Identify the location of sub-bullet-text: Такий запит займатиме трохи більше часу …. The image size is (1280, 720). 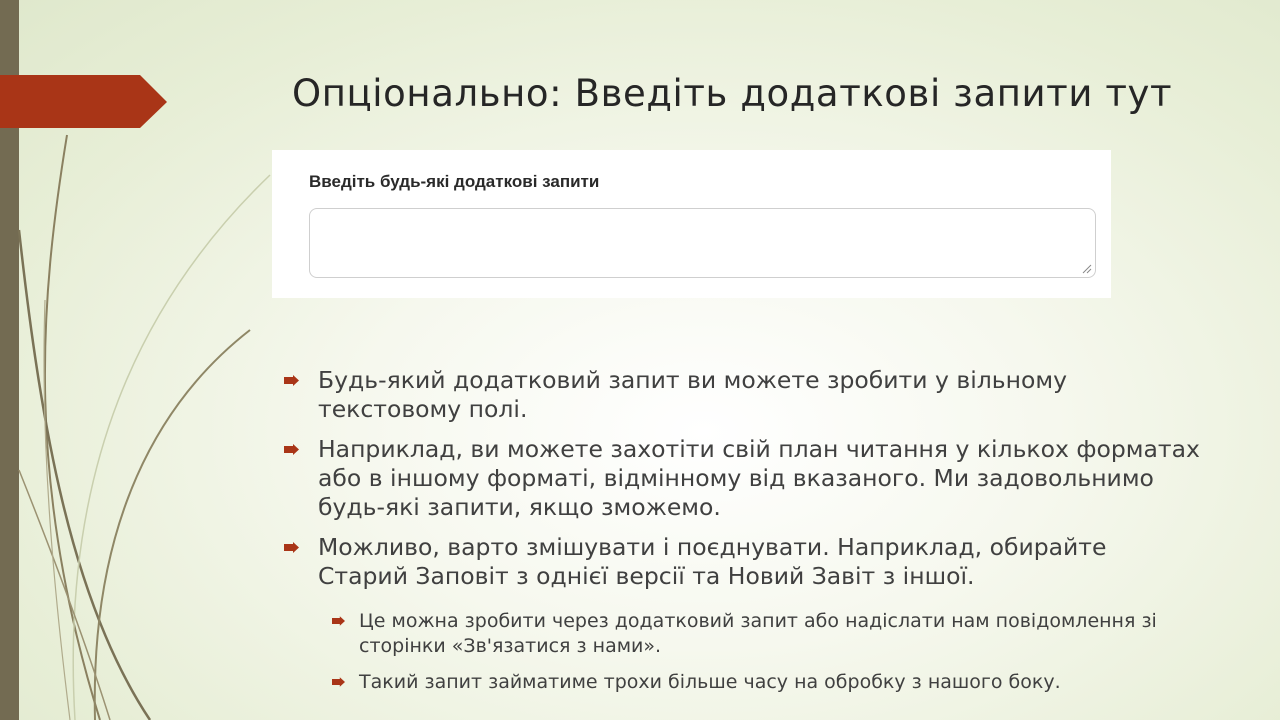
(710, 682).